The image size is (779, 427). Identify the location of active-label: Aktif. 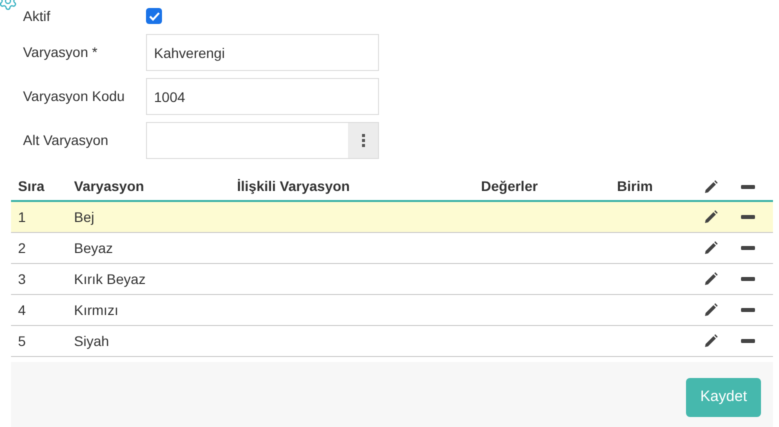
(37, 16).